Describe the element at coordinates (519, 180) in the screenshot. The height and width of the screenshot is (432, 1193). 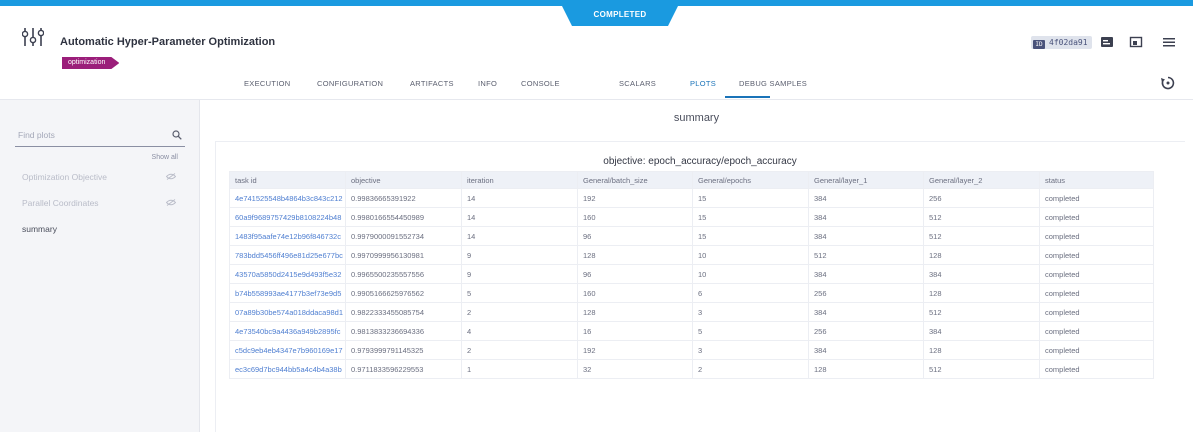
I see `column-header-iteration: iteration` at that location.